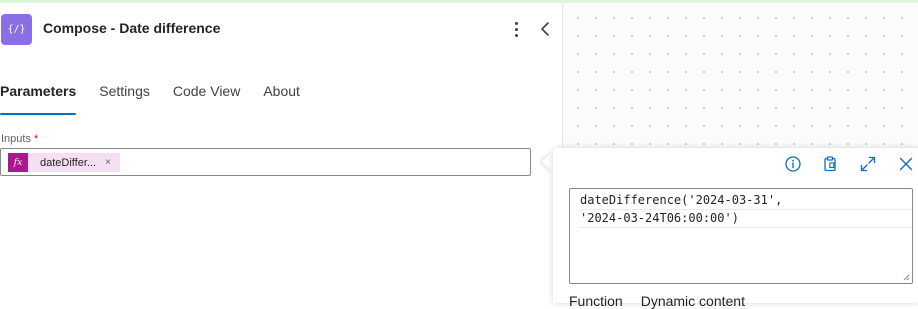  What do you see at coordinates (36, 139) in the screenshot?
I see `required-marker: *` at bounding box center [36, 139].